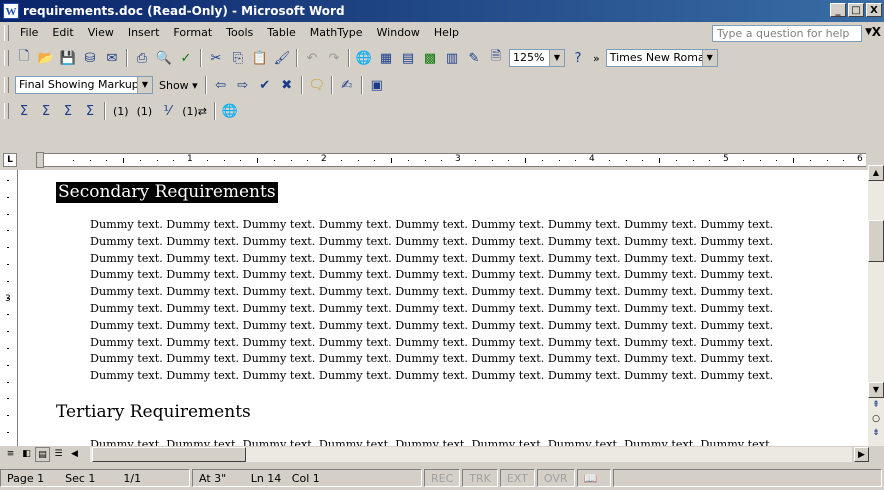 The height and width of the screenshot is (490, 884). What do you see at coordinates (517, 478) in the screenshot?
I see `status-ext: EXT` at bounding box center [517, 478].